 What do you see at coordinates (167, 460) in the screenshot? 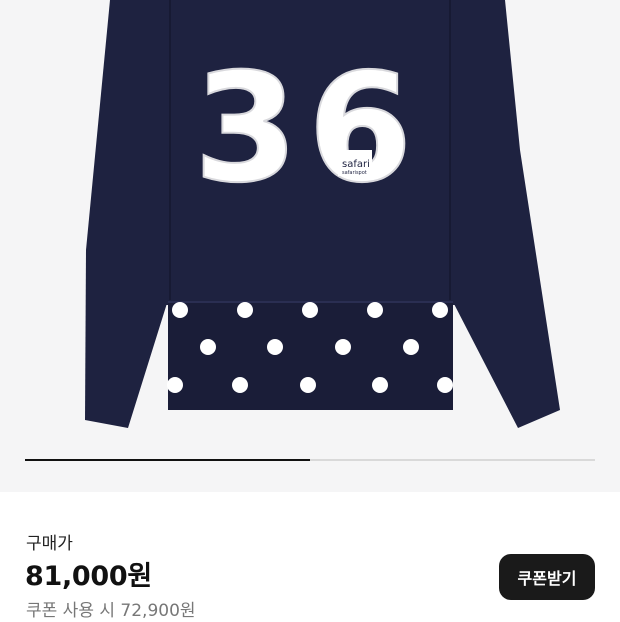
I see `gallery-progress-indicator` at bounding box center [167, 460].